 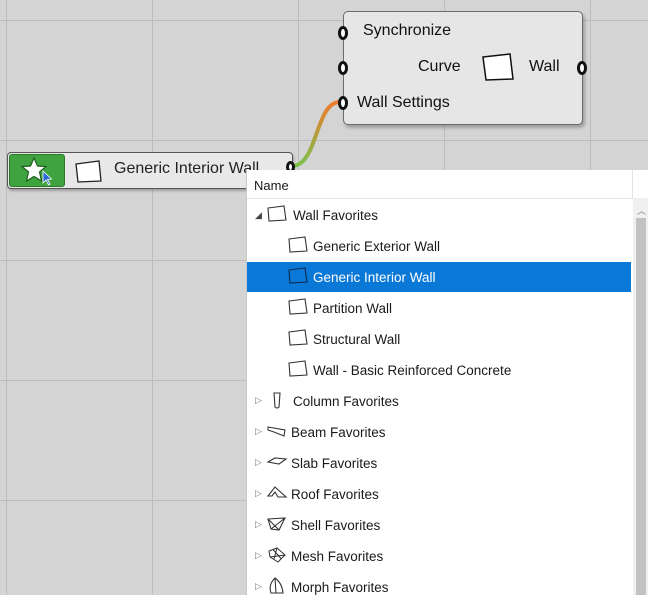 I want to click on favorites-button, so click(x=37, y=170).